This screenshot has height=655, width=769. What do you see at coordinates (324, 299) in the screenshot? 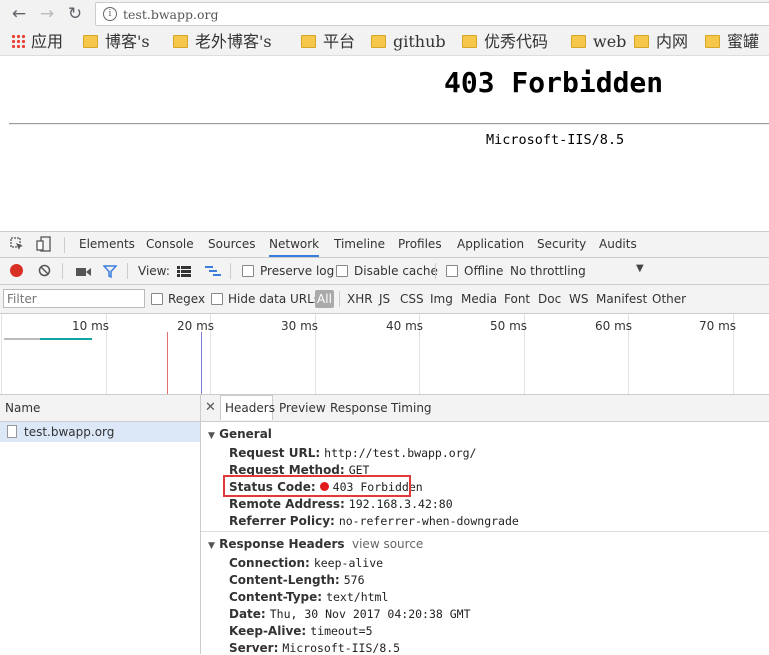
I see `filter-type-all: All` at bounding box center [324, 299].